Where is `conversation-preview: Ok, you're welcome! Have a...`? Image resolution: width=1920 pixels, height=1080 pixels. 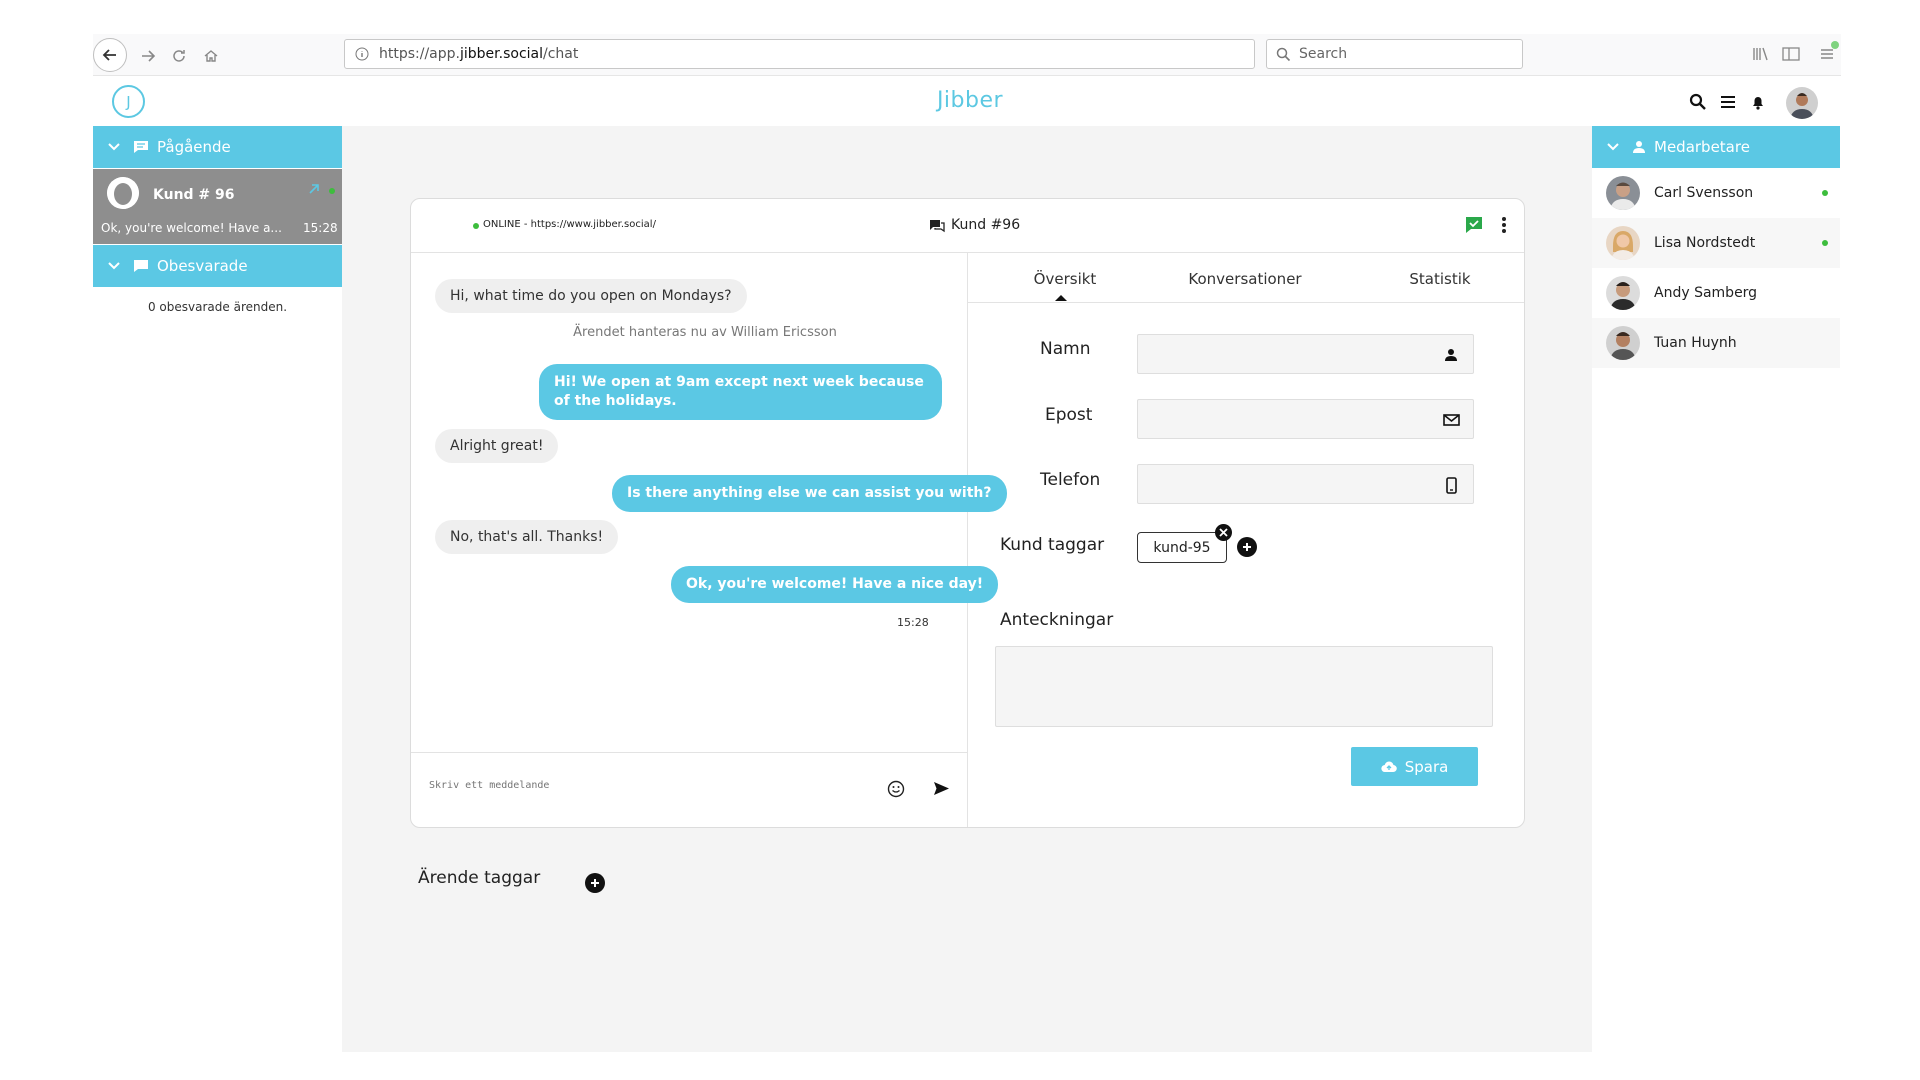 conversation-preview: Ok, you're welcome! Have a... is located at coordinates (191, 228).